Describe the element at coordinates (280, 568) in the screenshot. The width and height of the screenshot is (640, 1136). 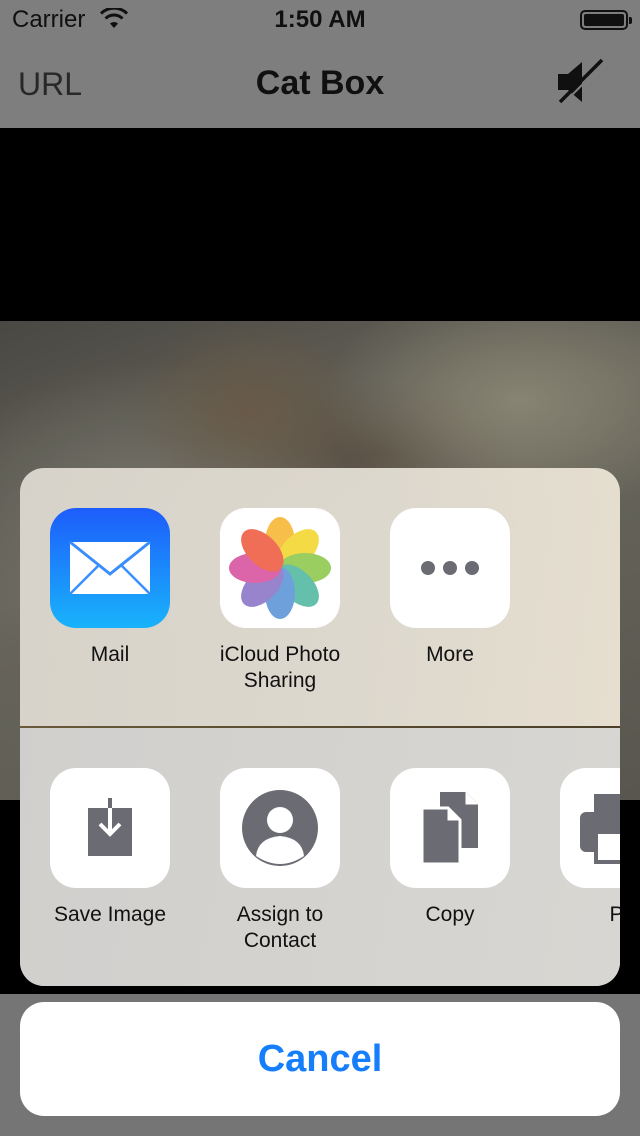
I see `photos-icon` at that location.